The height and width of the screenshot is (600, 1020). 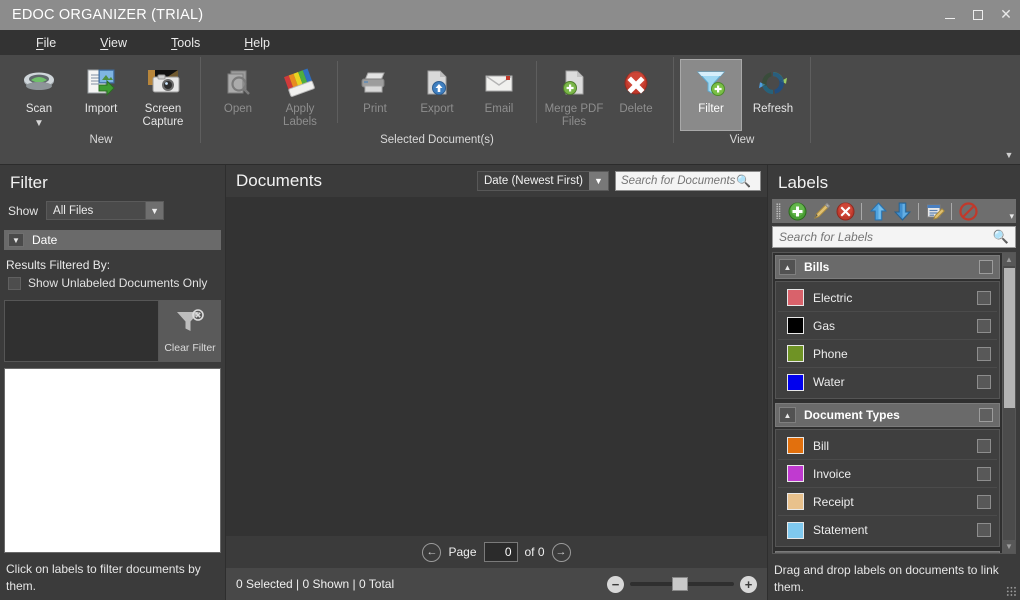 I want to click on add-green-plus-icon, so click(x=797, y=211).